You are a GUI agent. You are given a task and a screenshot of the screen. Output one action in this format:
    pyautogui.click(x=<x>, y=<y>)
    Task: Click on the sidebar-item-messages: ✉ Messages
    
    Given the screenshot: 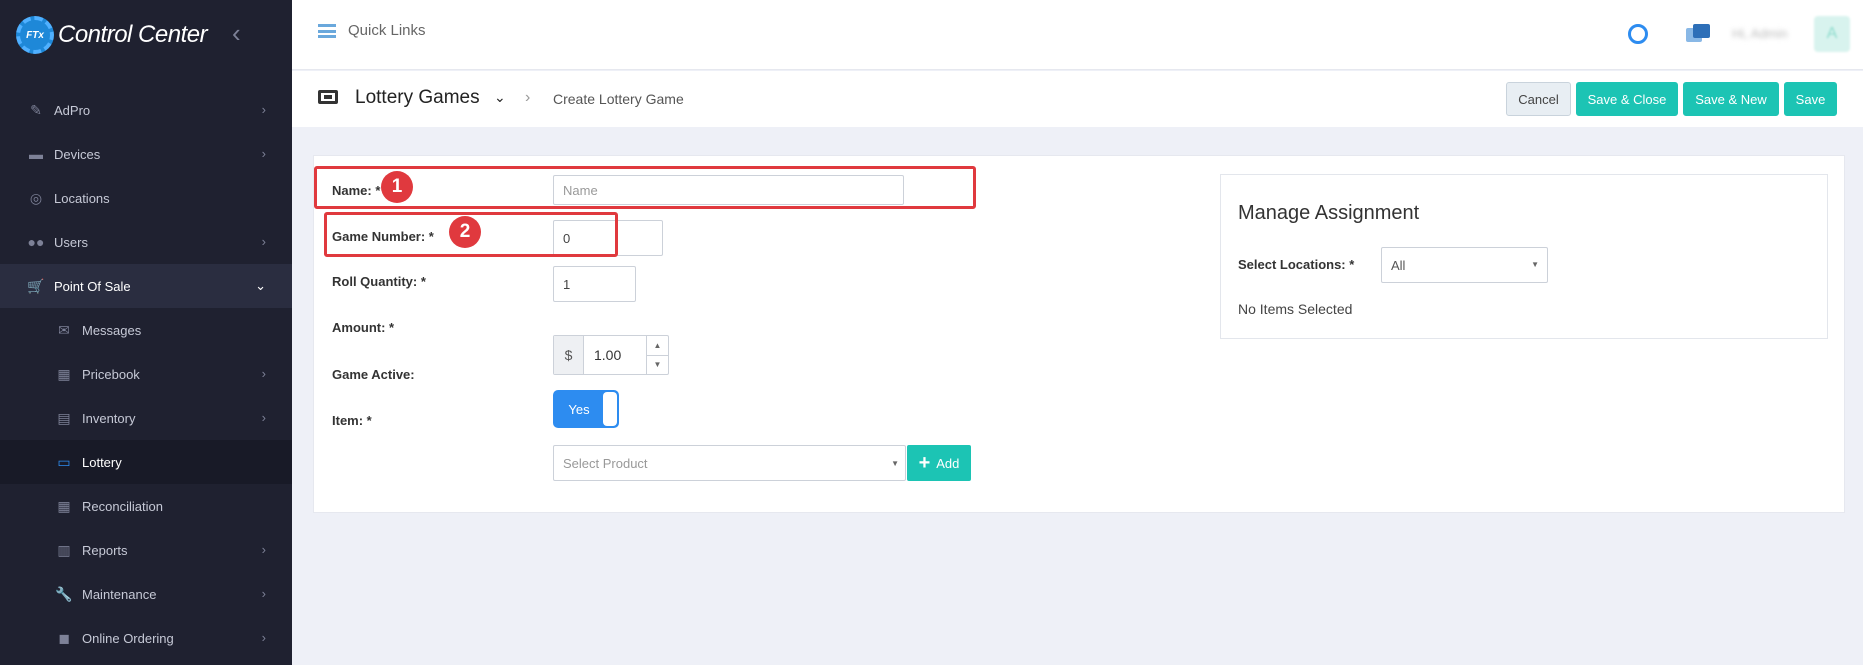 What is the action you would take?
    pyautogui.click(x=146, y=330)
    